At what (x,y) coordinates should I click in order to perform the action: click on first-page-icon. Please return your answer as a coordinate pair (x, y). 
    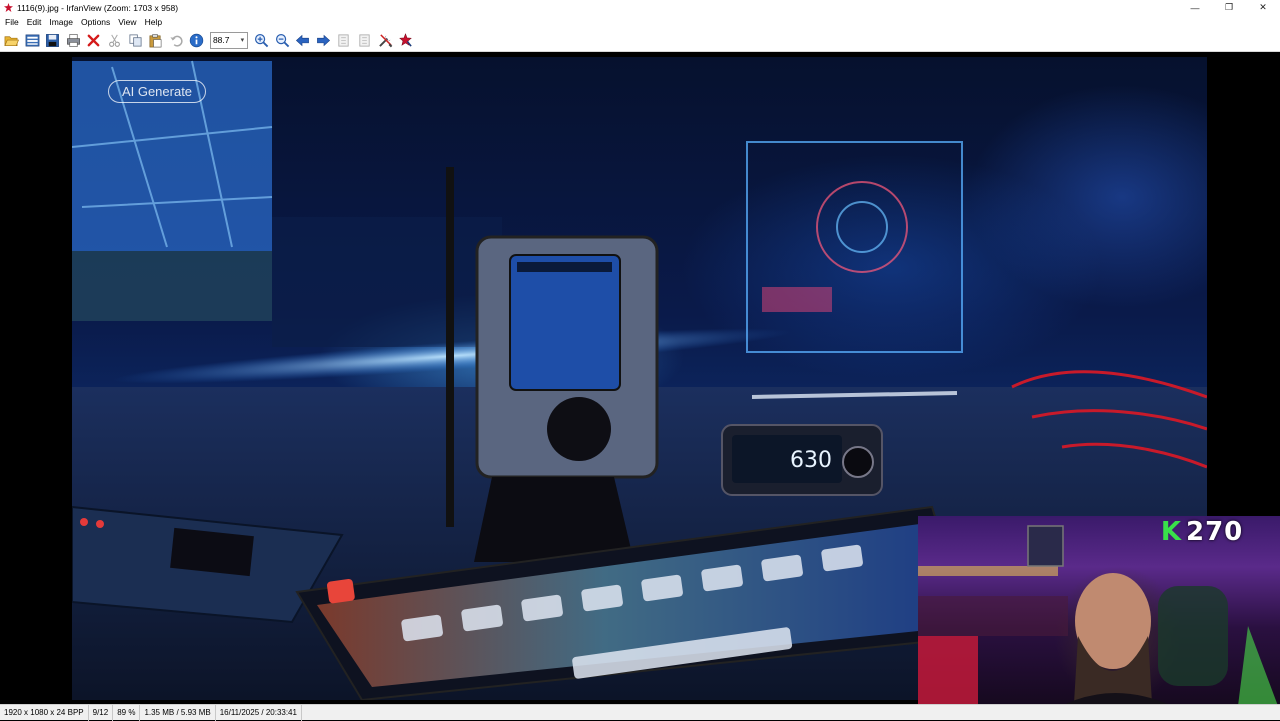
    Looking at the image, I should click on (343, 40).